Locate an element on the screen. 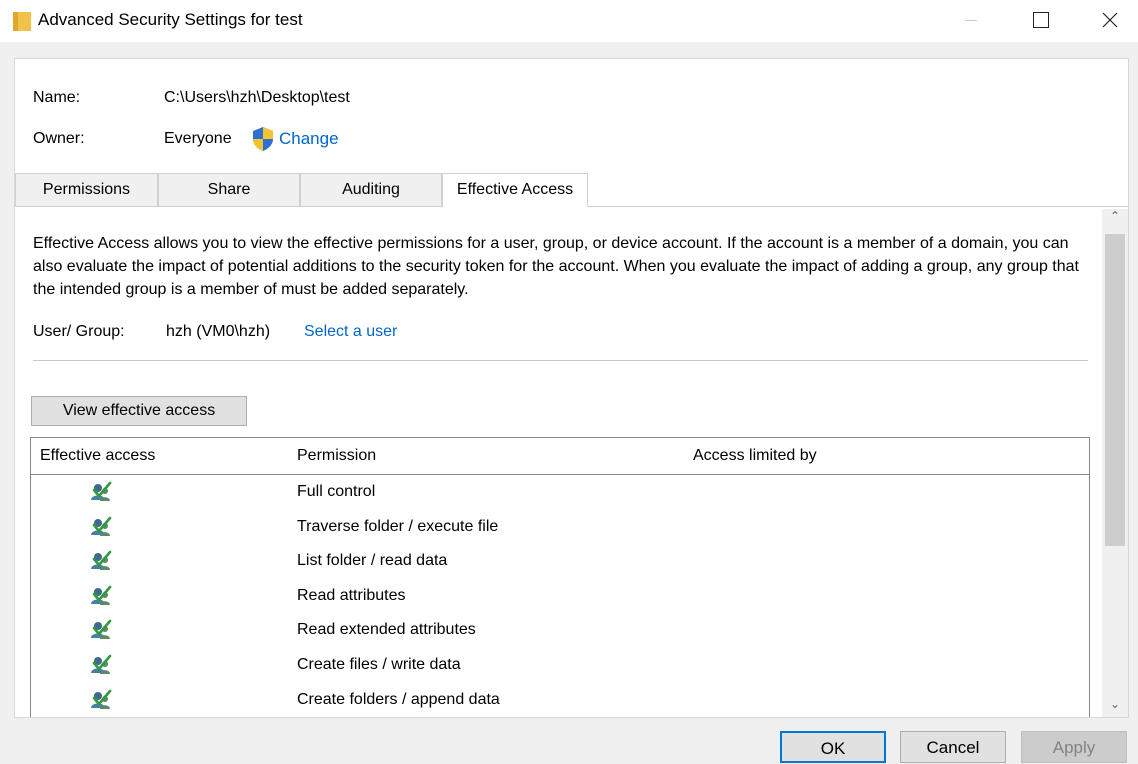  permission-name: Create folders / append data is located at coordinates (398, 699).